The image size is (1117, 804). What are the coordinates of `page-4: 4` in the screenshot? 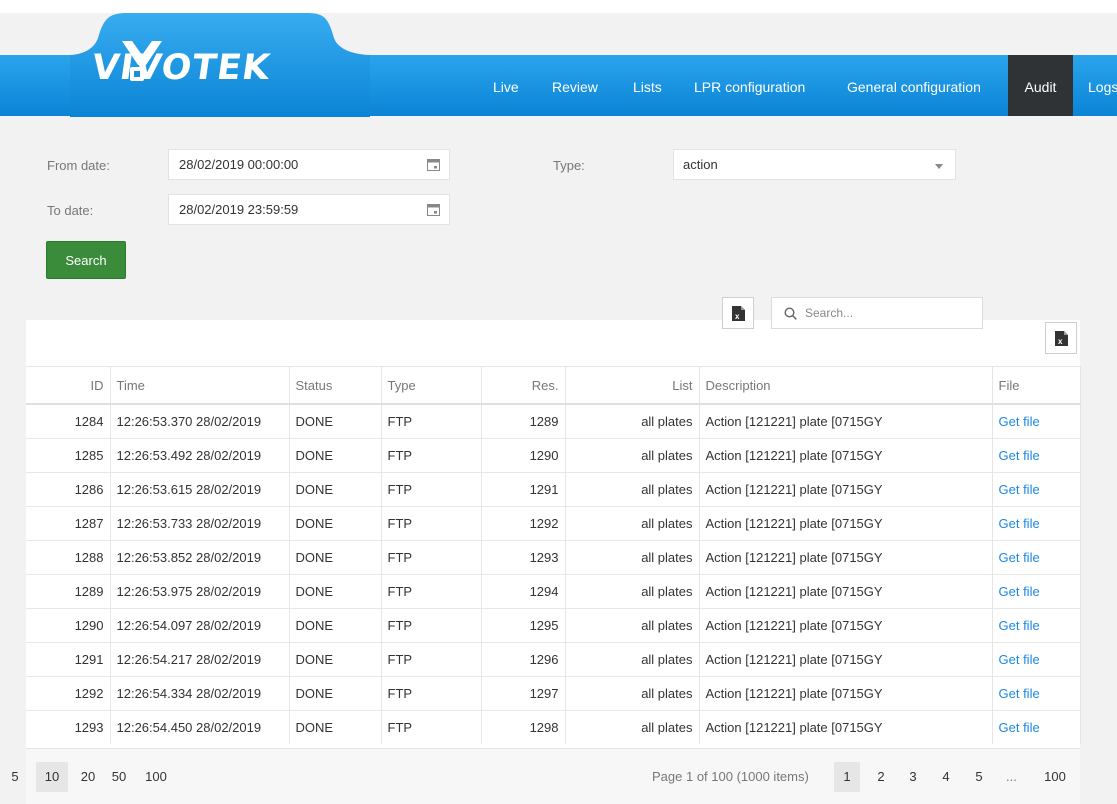 It's located at (946, 777).